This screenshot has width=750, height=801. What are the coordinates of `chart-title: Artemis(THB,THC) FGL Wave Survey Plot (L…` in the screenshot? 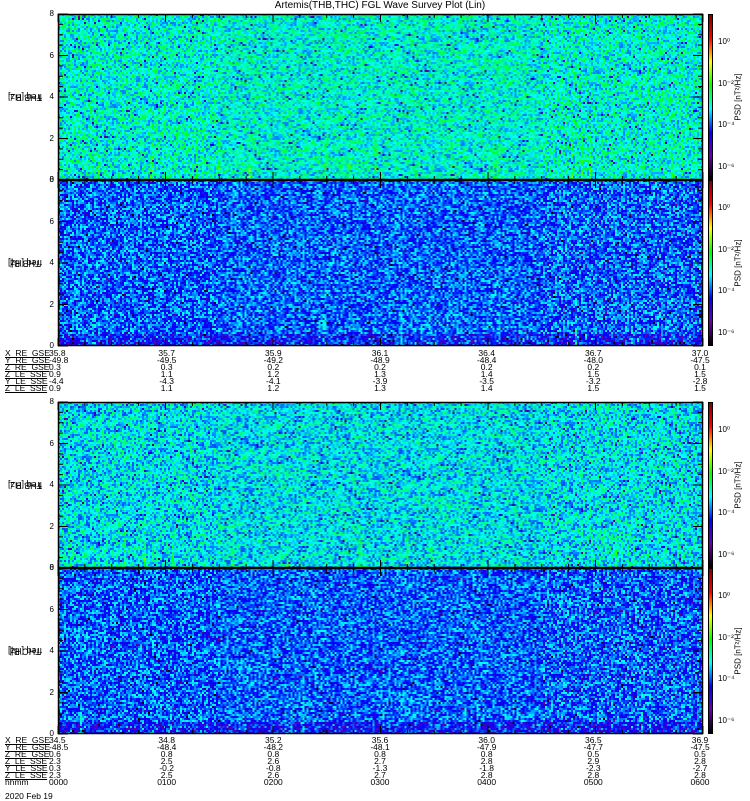 It's located at (380, 5).